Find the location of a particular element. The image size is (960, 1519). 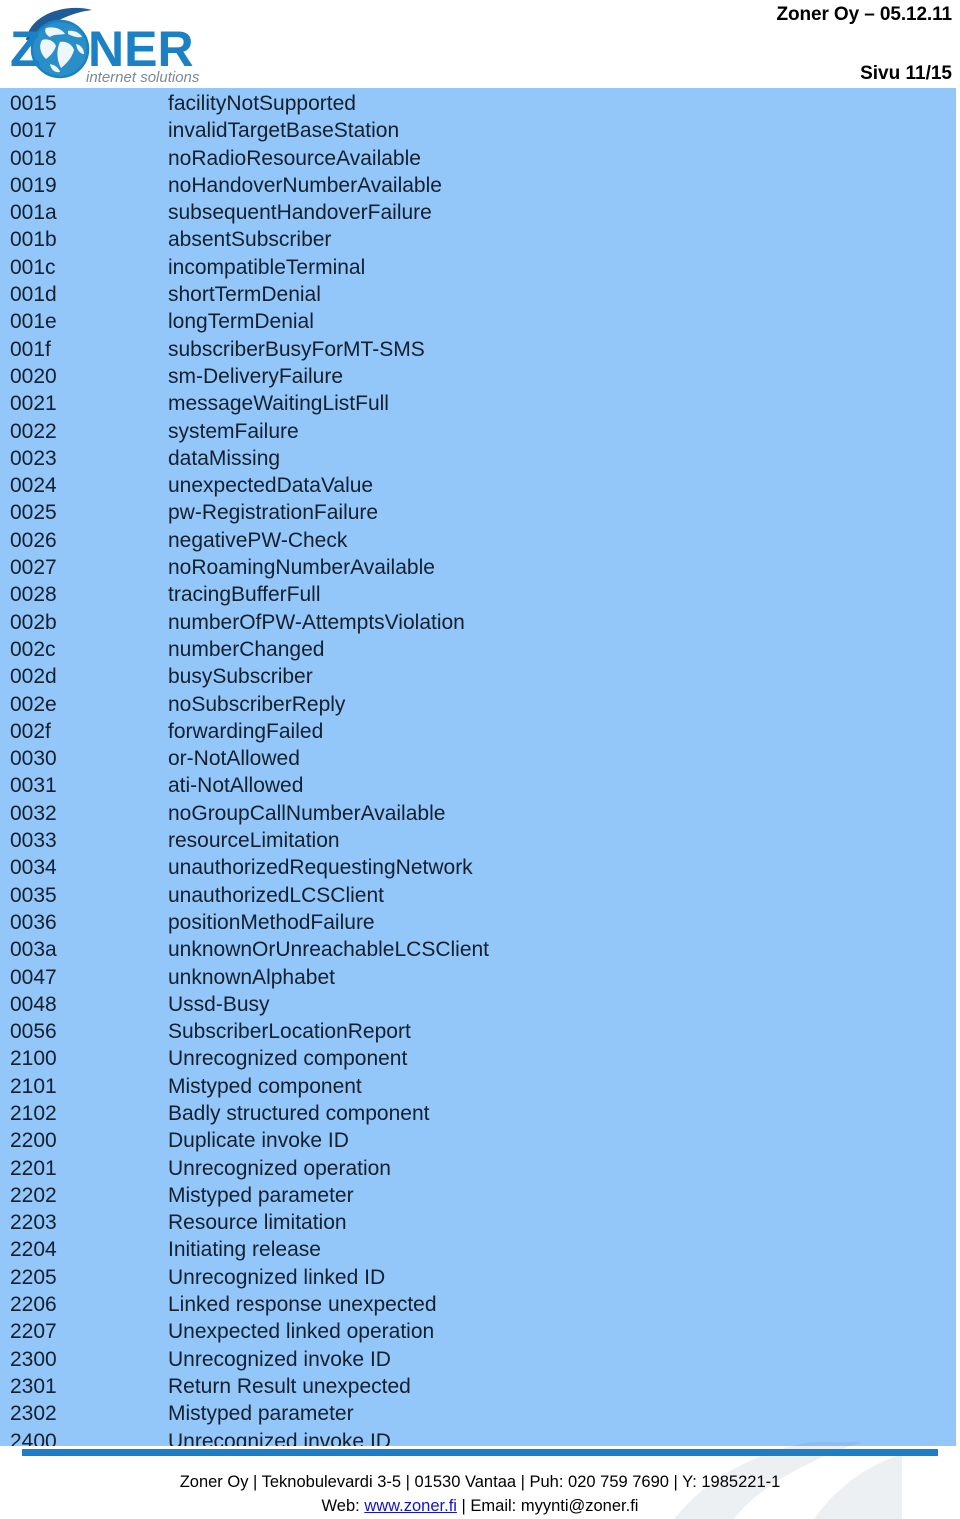

error-code-cell: 001a is located at coordinates (33, 213).